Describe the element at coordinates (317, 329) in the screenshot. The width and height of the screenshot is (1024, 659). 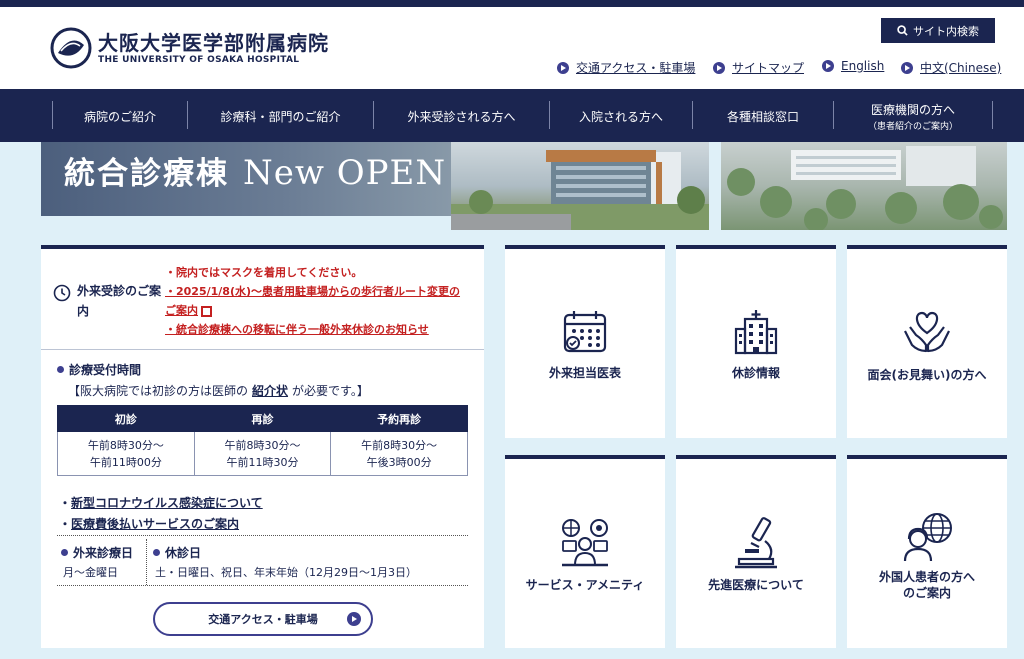
I see `notice-item-closure: ・統合診療棟への移転に伴う一般外来休診のお知らせ` at that location.